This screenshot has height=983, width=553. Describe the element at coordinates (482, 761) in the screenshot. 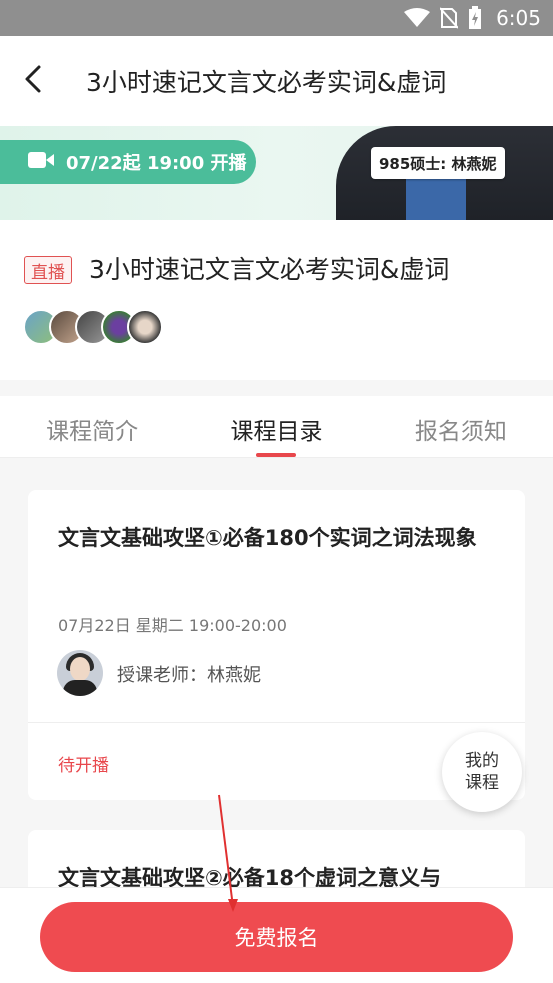

I see `my-courses-label-1: 我的` at that location.